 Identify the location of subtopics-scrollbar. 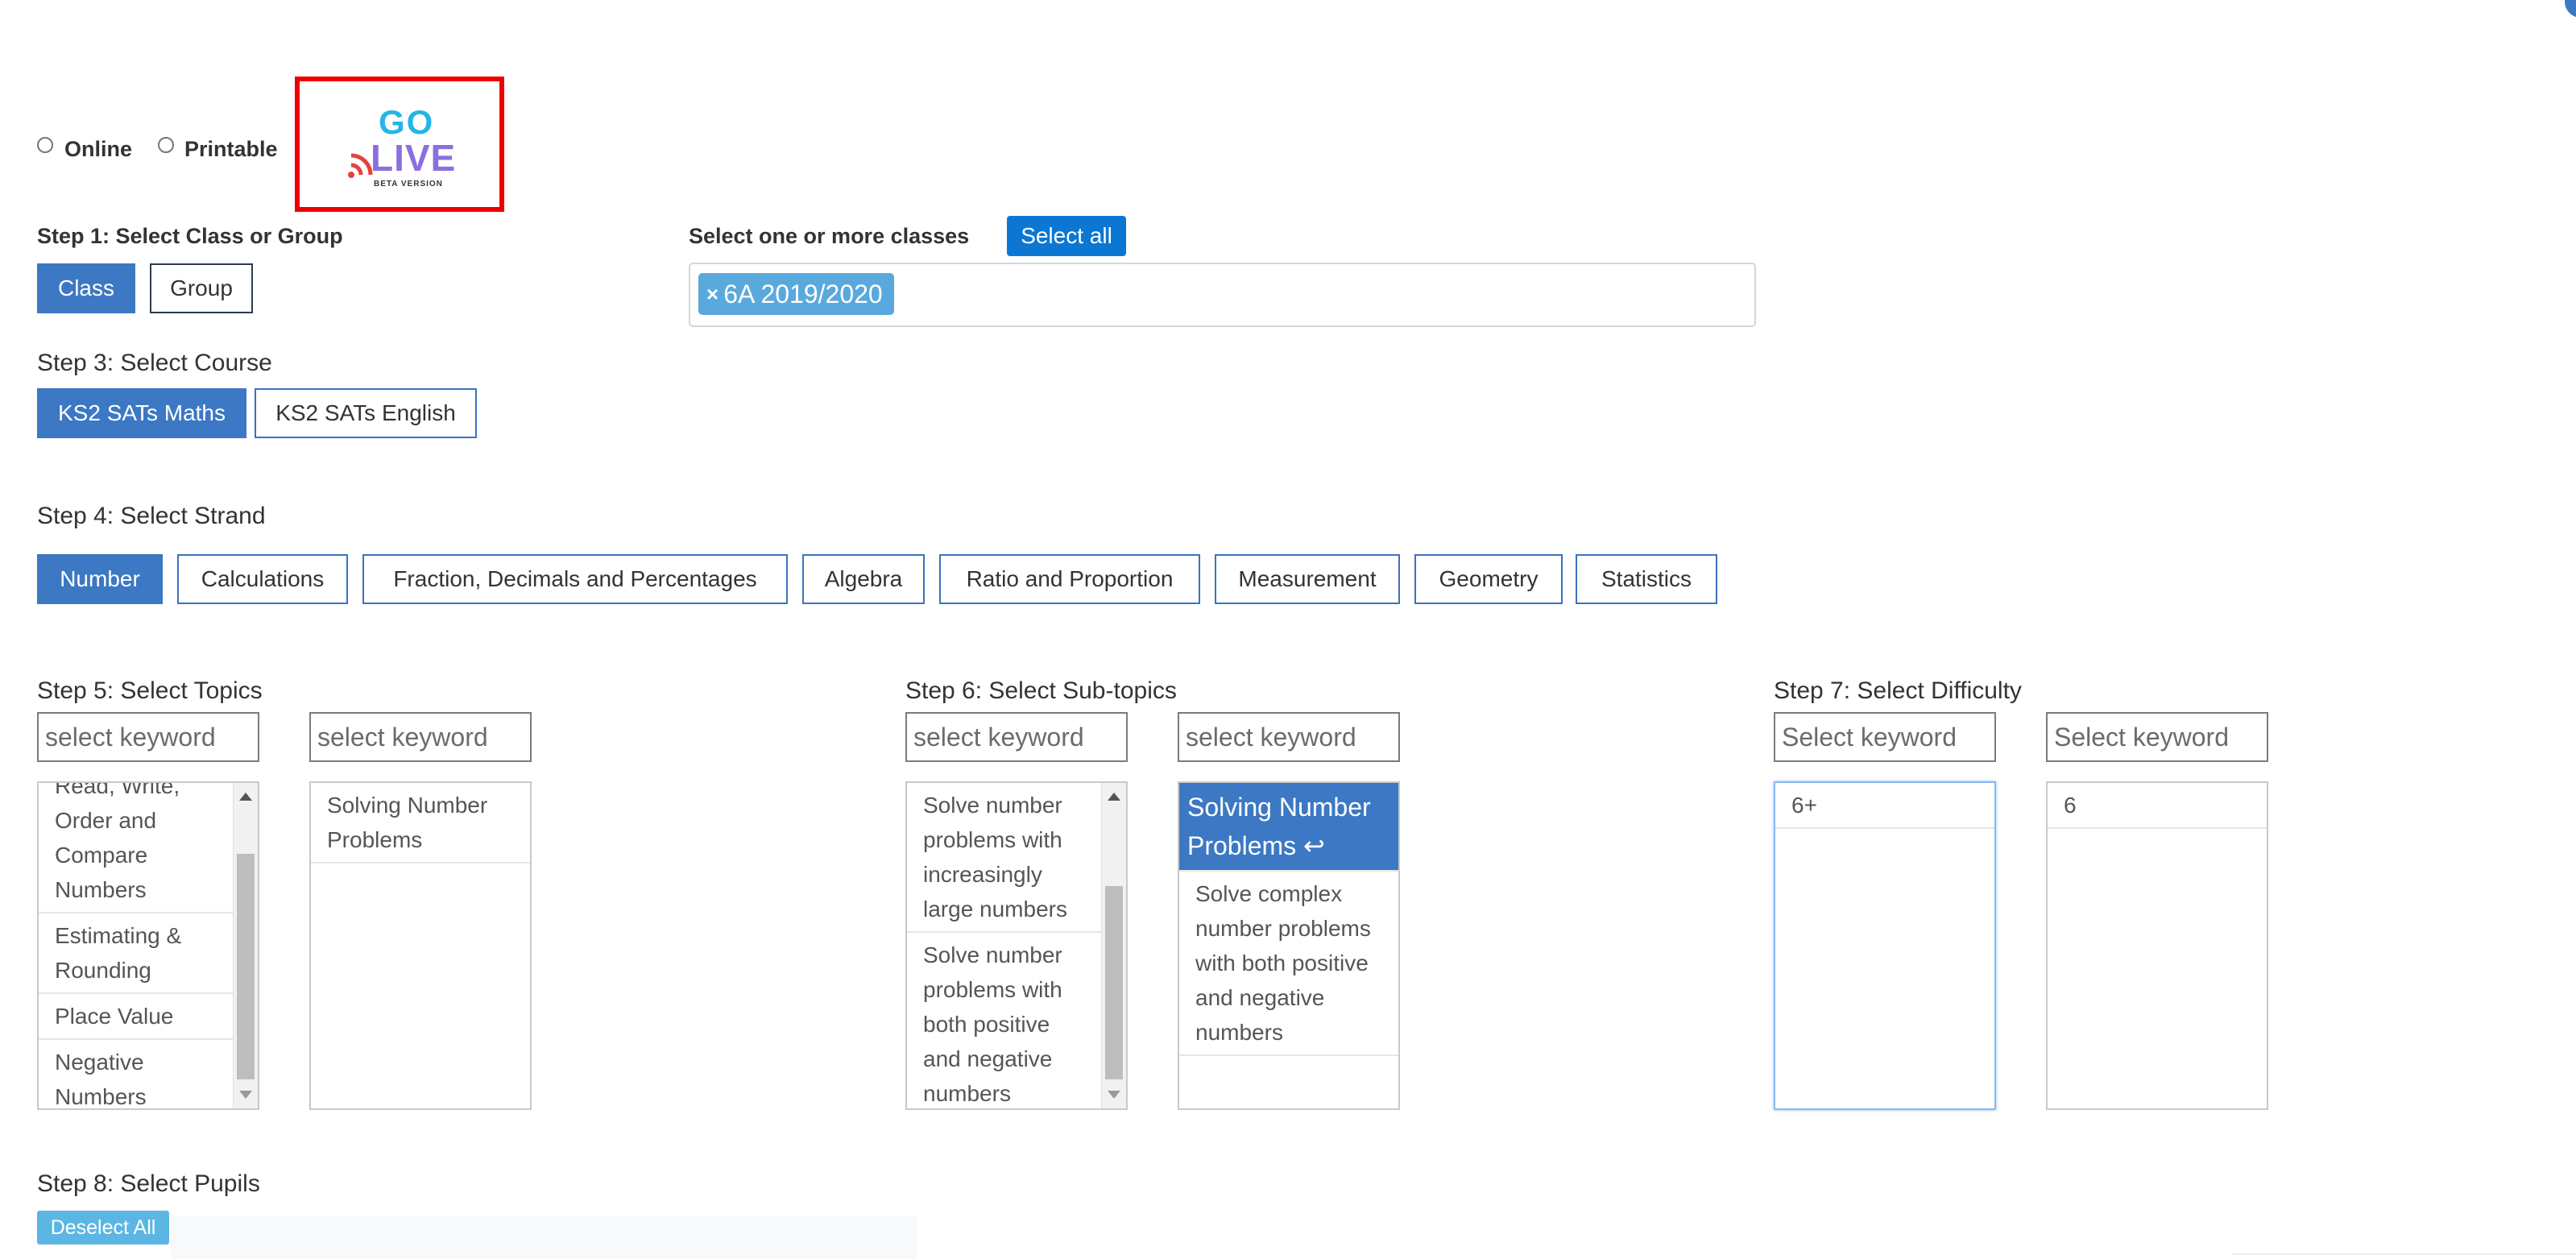
(1113, 945).